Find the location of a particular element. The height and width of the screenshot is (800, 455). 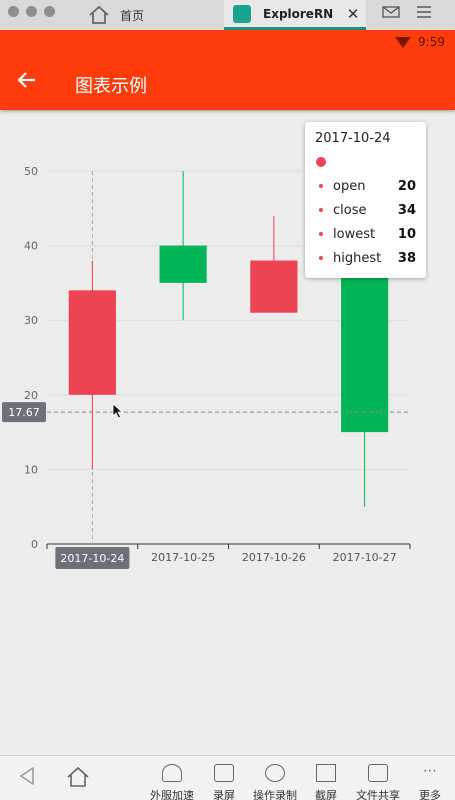

back-arrow-icon is located at coordinates (27, 83).